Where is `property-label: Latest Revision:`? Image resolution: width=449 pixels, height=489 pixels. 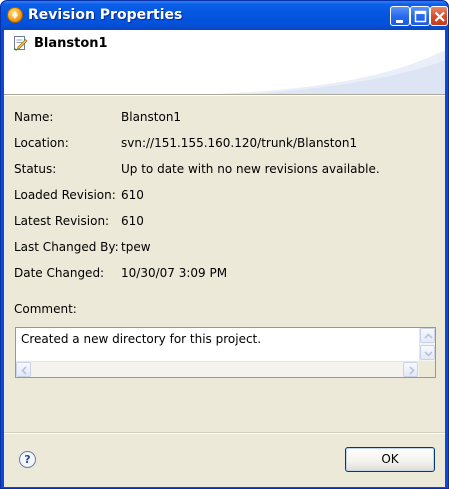 property-label: Latest Revision: is located at coordinates (62, 221).